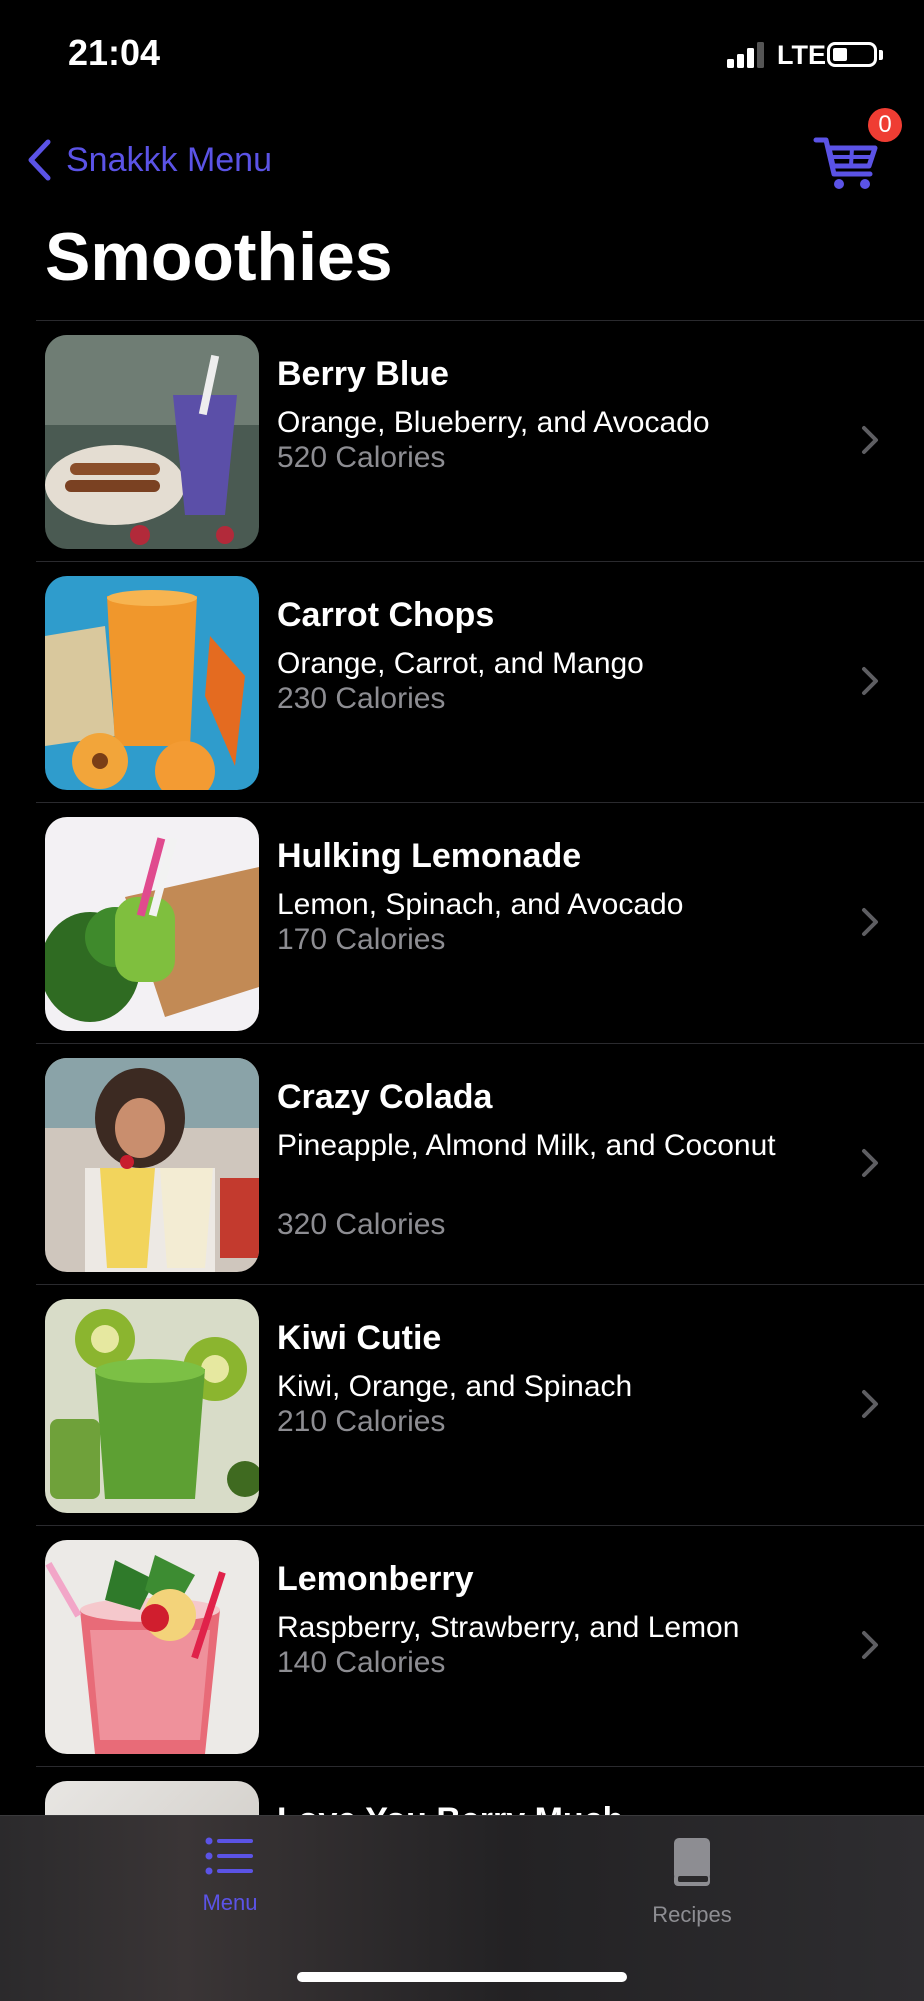  I want to click on network-type: LTE, so click(801, 55).